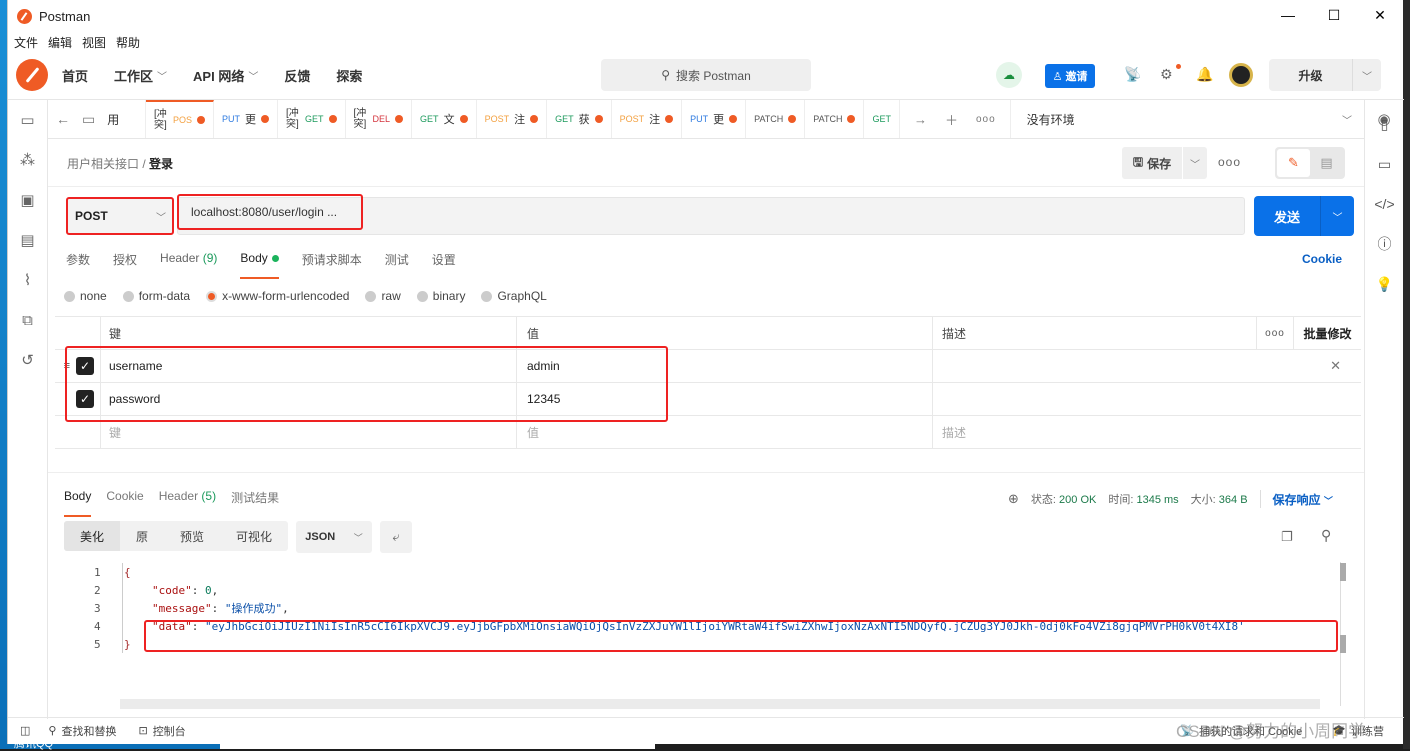 The height and width of the screenshot is (751, 1410). What do you see at coordinates (312, 119) in the screenshot?
I see `request-tab: [冲突] GET` at bounding box center [312, 119].